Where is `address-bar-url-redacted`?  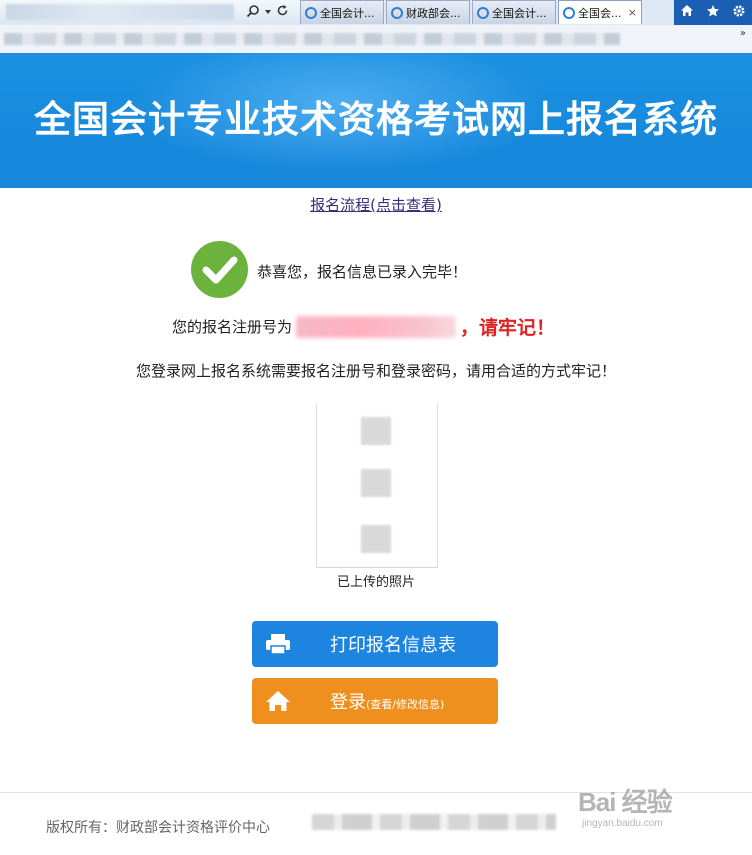 address-bar-url-redacted is located at coordinates (120, 12).